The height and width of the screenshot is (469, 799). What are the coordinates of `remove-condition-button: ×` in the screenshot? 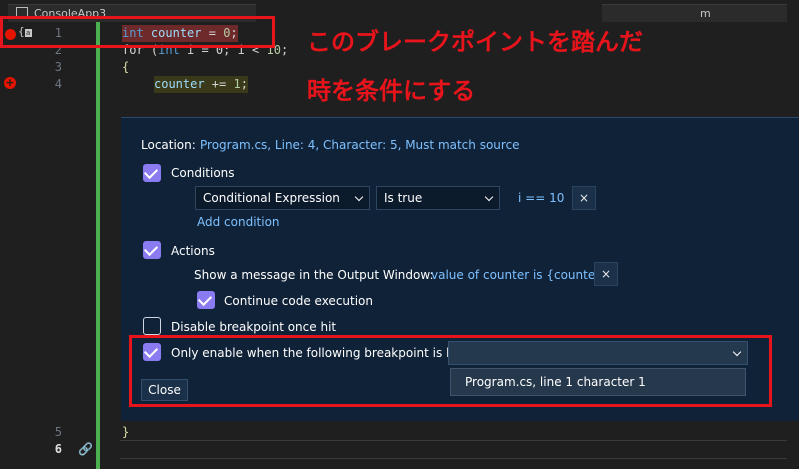 It's located at (584, 198).